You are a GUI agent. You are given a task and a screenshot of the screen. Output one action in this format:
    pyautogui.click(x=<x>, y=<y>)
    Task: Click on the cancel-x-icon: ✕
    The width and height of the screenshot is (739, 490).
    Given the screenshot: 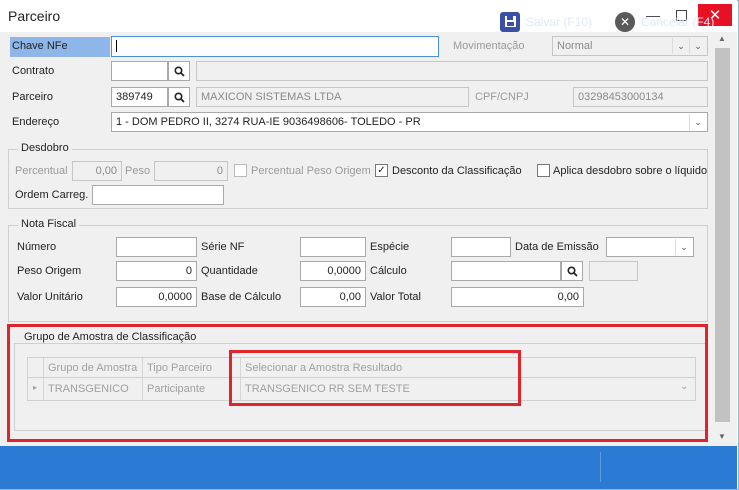 What is the action you would take?
    pyautogui.click(x=625, y=21)
    